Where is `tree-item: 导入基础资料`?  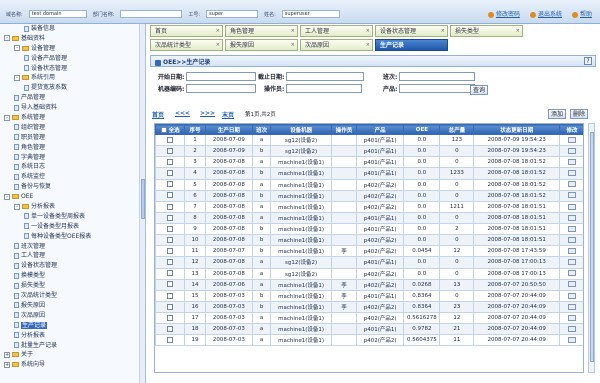
tree-item: 导入基础资料 is located at coordinates (72, 108).